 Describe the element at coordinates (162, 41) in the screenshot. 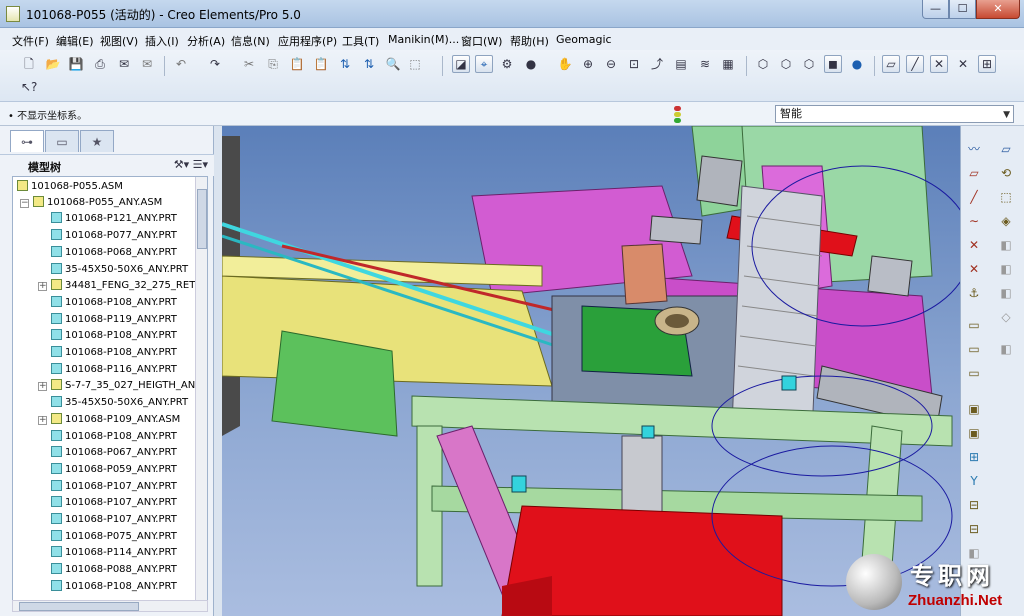

I see `menu-insert: 插入(I)` at that location.